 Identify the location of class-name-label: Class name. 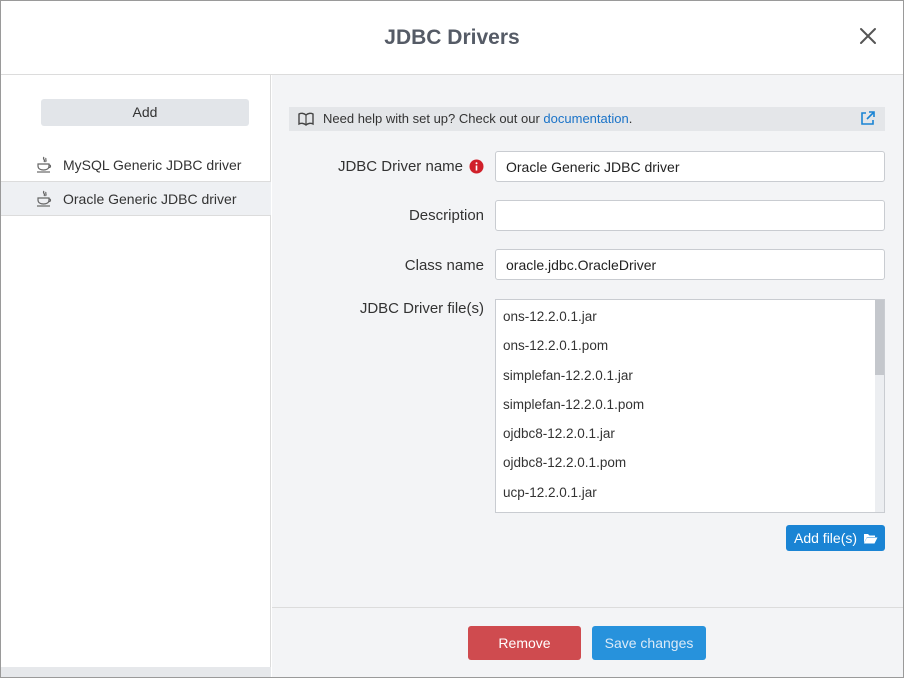
(444, 265).